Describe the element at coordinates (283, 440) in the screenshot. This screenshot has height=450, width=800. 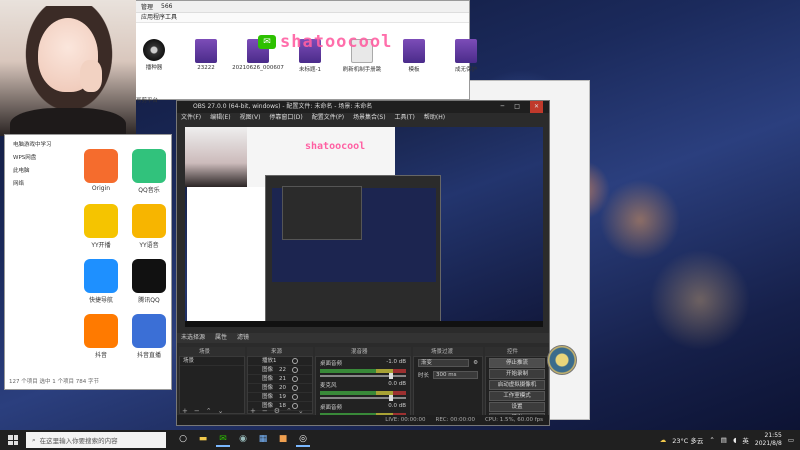
I see `game-icon: ■` at that location.